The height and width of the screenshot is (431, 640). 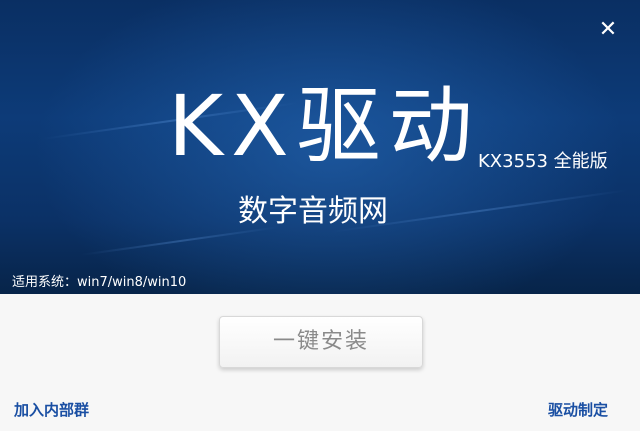 What do you see at coordinates (99, 282) in the screenshot?
I see `supported-os-label: 适用系统：win7/win8/win10` at bounding box center [99, 282].